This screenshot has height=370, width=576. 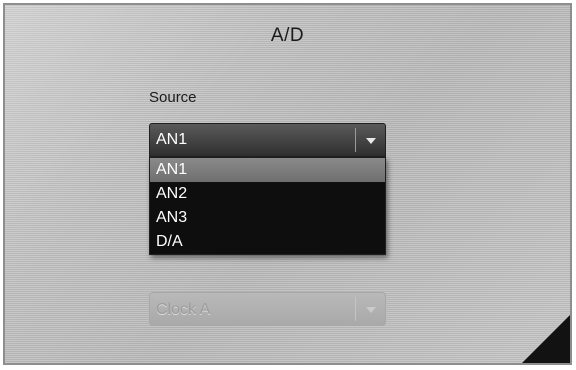 What do you see at coordinates (173, 97) in the screenshot?
I see `source-label: Source` at bounding box center [173, 97].